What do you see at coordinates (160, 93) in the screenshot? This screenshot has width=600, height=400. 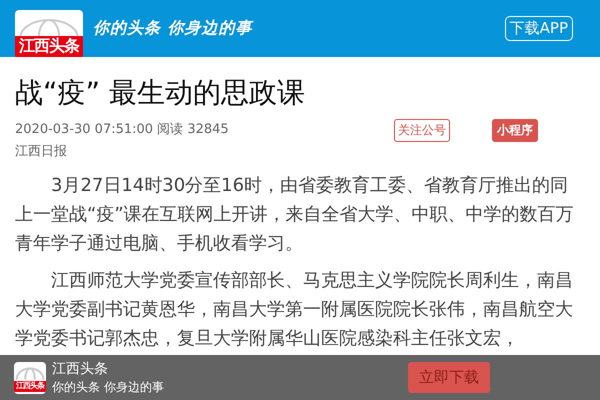 I see `article-title: 战“疫” 最生动的思政课` at bounding box center [160, 93].